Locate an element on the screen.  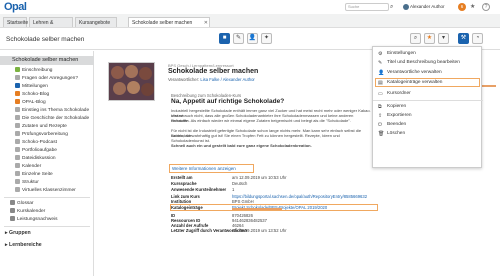
sidebar-item-kurskalender: Kurskalender is located at coordinates (47, 212).